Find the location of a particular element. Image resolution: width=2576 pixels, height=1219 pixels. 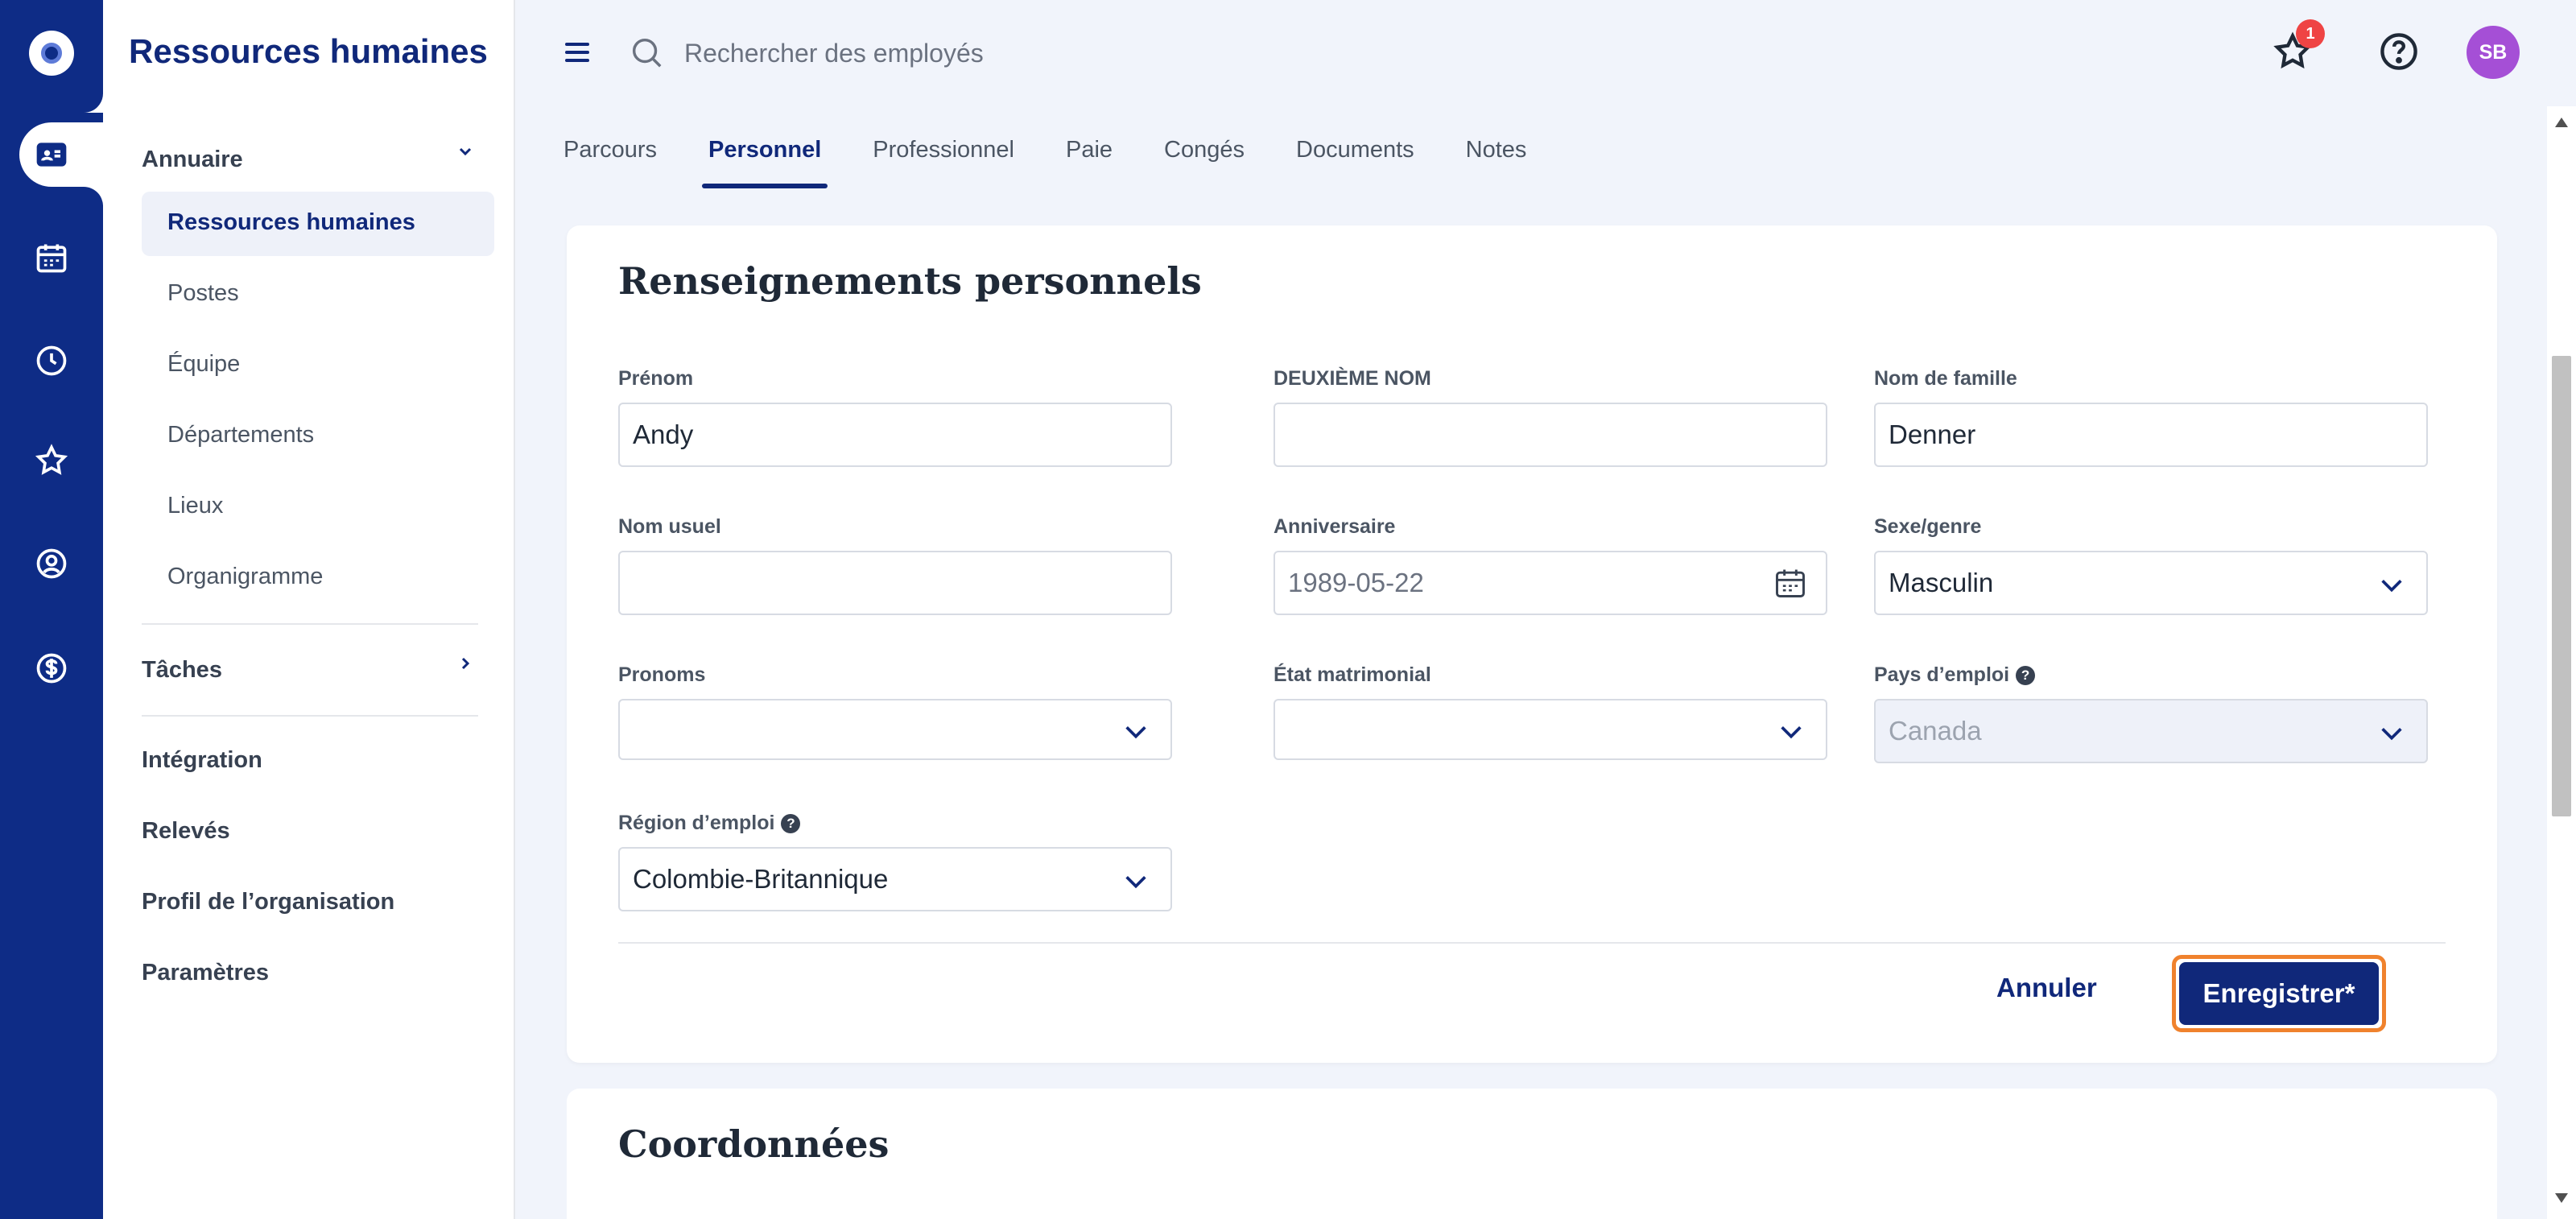

save-button: Enregistrer* is located at coordinates (2279, 993).